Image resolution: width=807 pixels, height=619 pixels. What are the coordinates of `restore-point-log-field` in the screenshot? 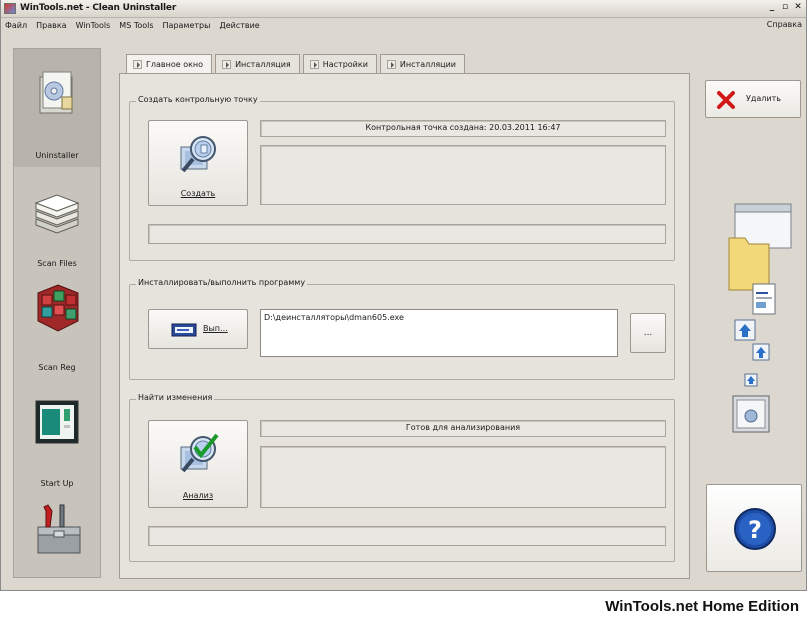 It's located at (463, 175).